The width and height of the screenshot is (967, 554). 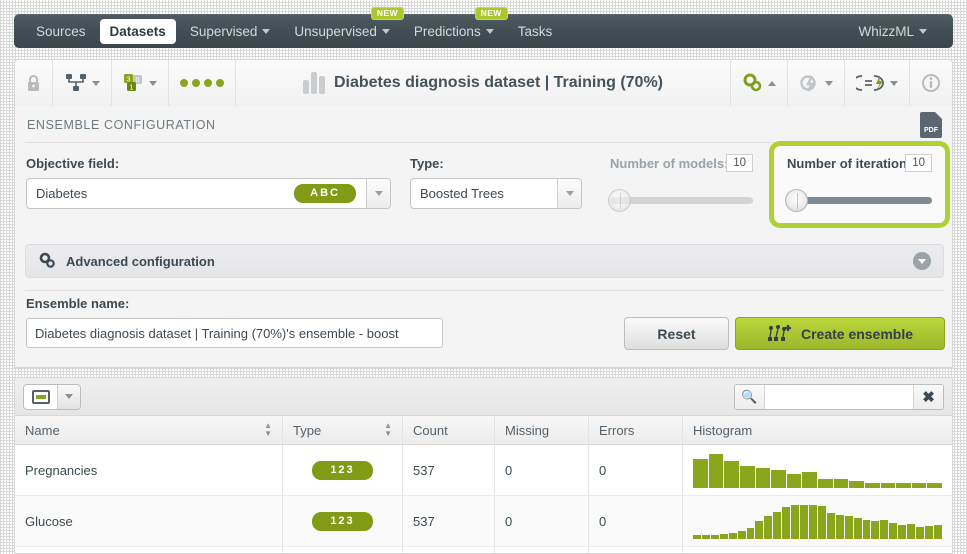 I want to click on nav-label: Datasets, so click(x=137, y=31).